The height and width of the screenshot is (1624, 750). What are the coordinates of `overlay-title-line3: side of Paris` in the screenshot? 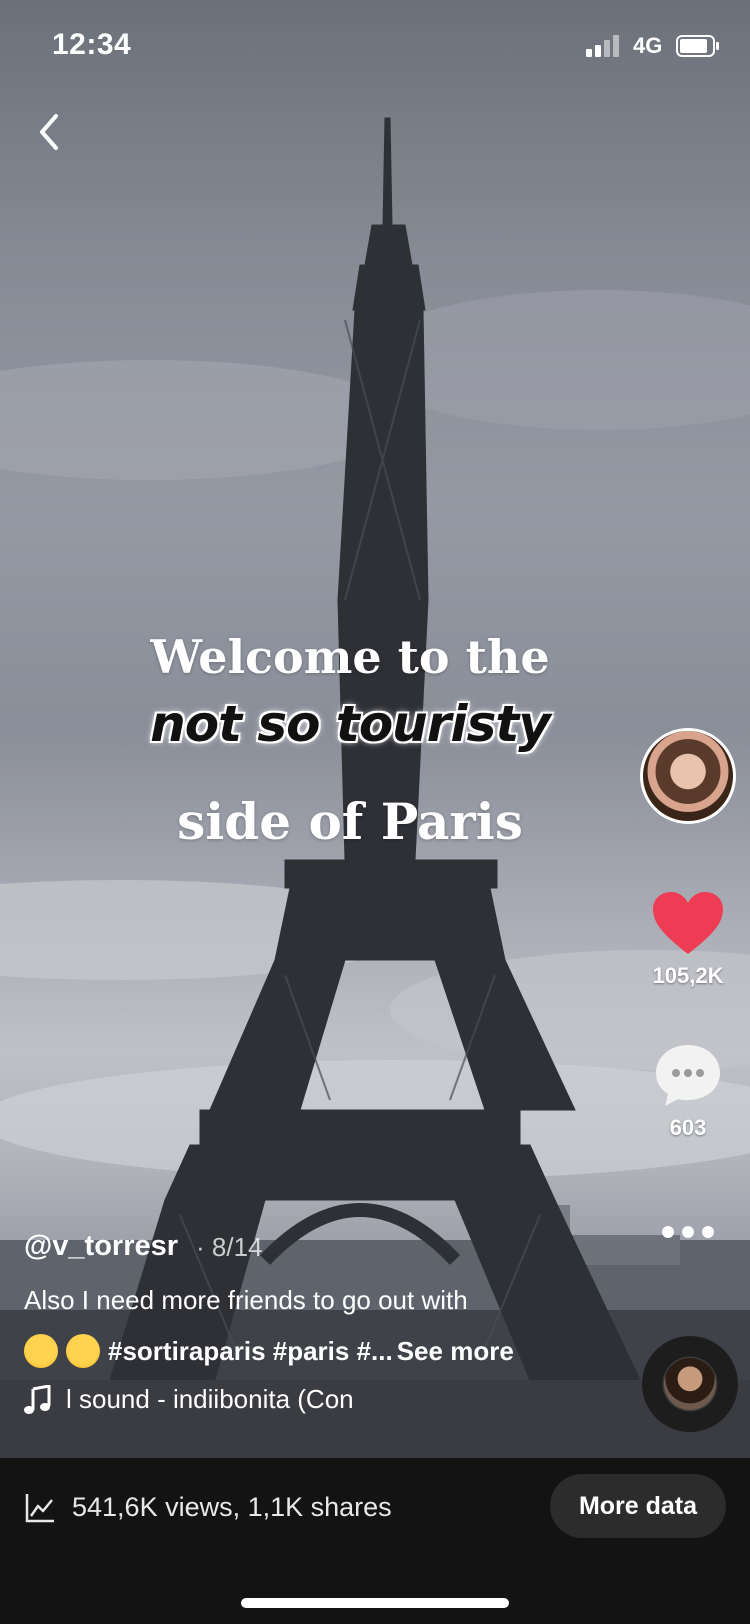 It's located at (350, 821).